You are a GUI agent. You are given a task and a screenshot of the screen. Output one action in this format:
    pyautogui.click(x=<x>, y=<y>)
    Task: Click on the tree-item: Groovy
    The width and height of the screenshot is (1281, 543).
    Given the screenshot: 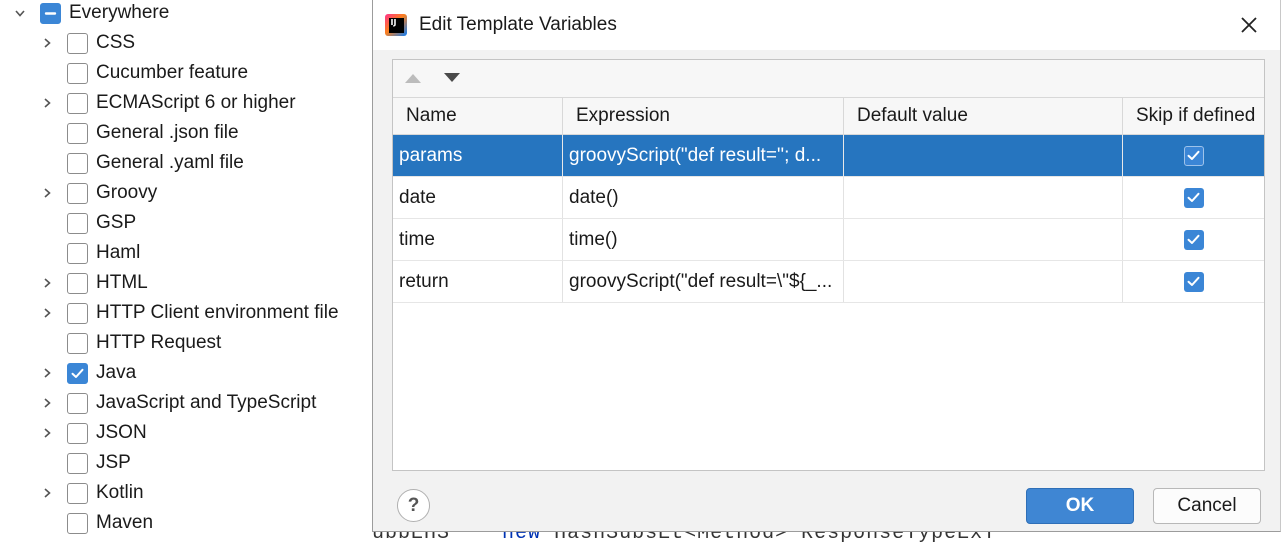 What is the action you would take?
    pyautogui.click(x=100, y=193)
    